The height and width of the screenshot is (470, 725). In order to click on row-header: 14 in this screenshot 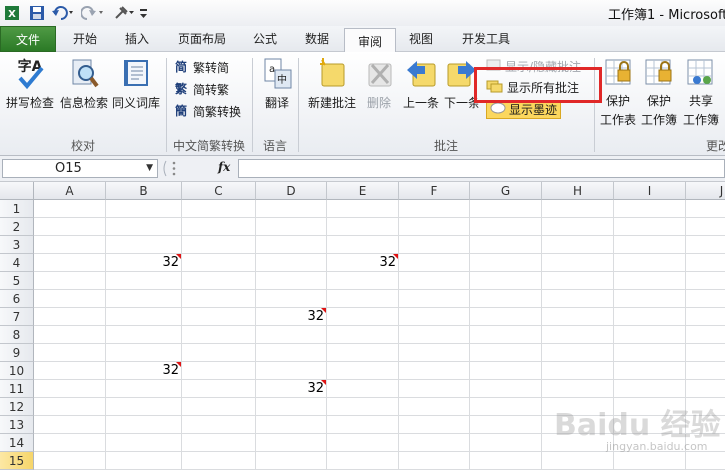, I will do `click(17, 443)`.